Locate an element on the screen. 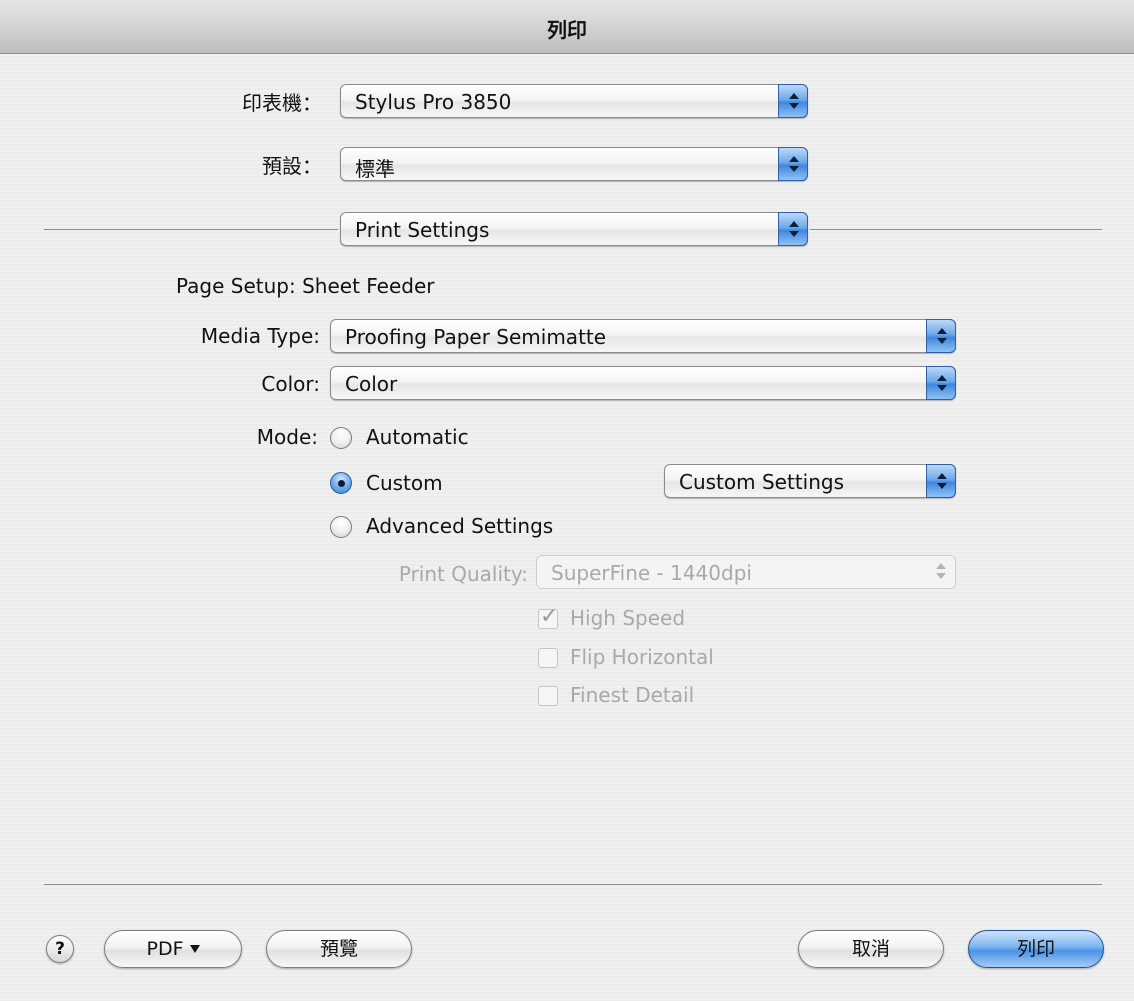  high-speed-checkbox: ✓ is located at coordinates (548, 616).